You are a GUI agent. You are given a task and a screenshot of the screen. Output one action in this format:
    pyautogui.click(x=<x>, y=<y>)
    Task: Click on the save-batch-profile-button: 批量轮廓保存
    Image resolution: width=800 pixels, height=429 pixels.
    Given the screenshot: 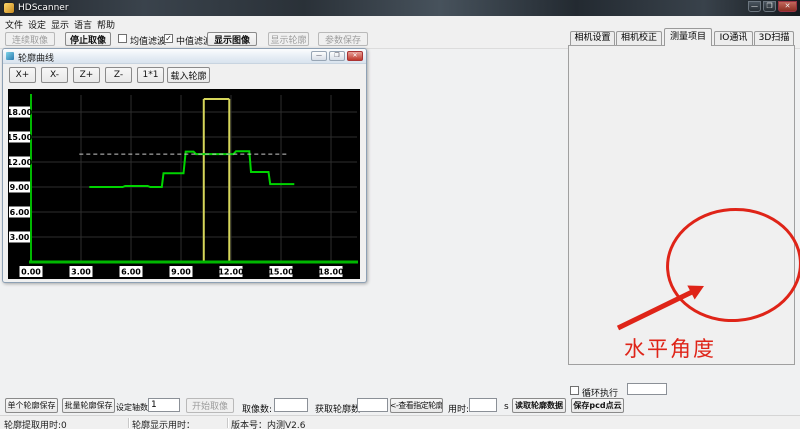 What is the action you would take?
    pyautogui.click(x=88, y=405)
    